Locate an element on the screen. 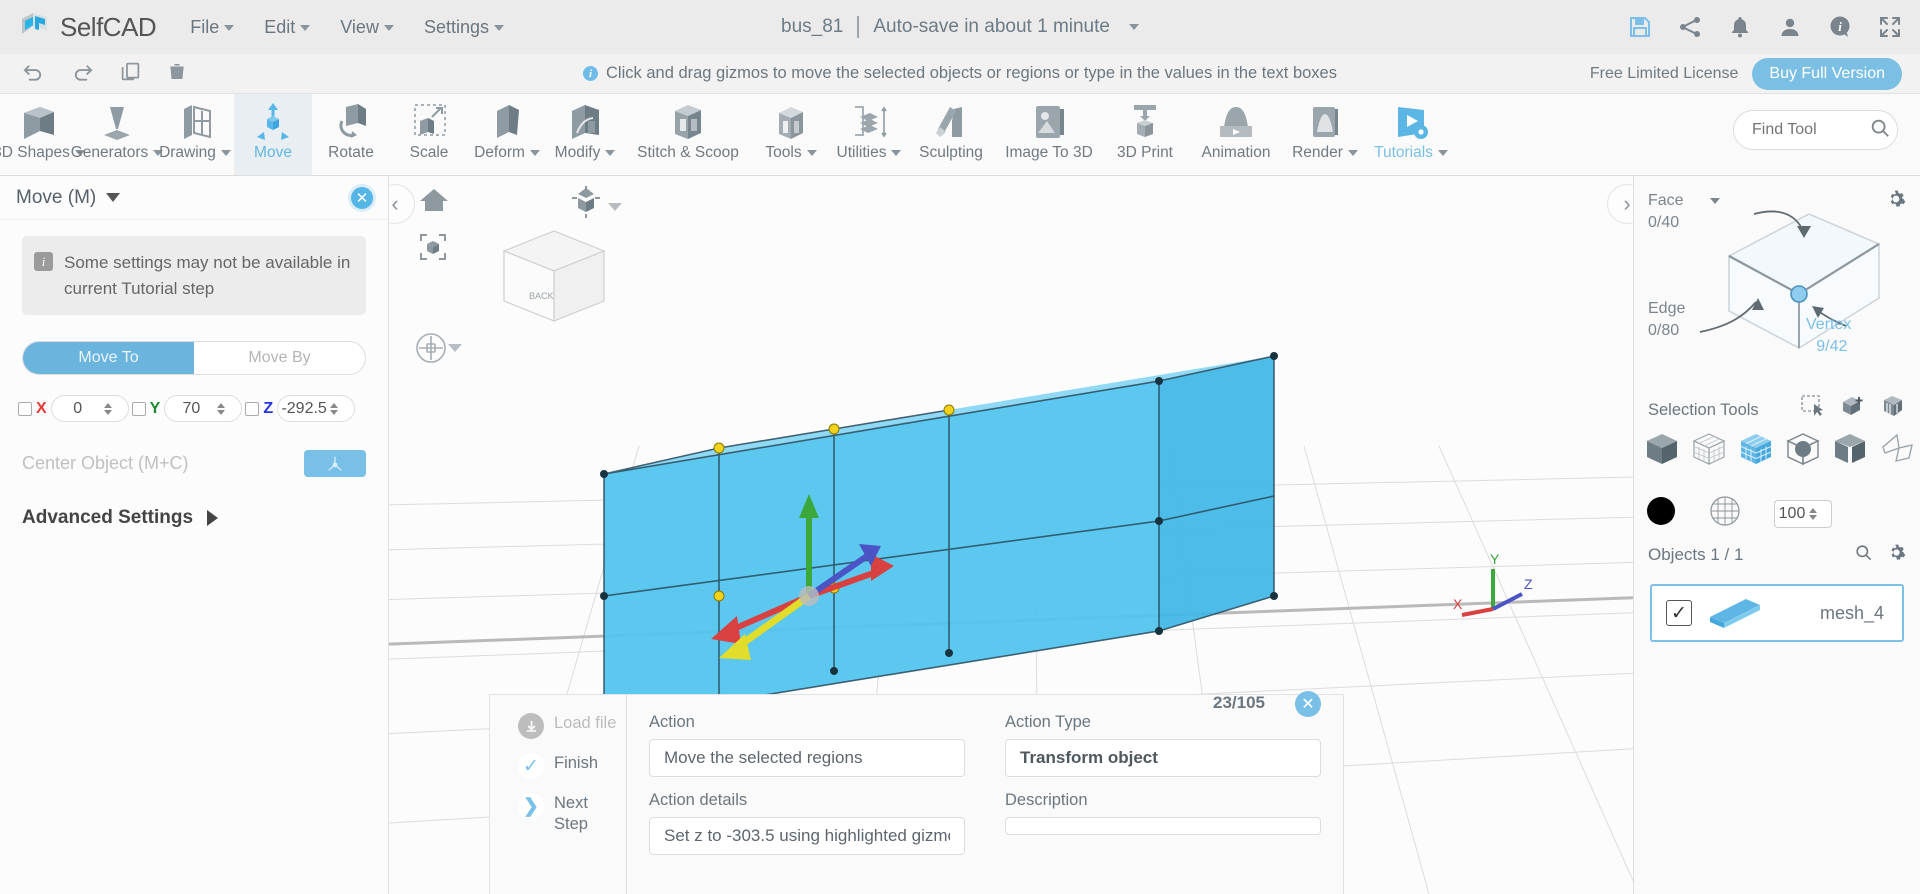 The height and width of the screenshot is (894, 1920). axis-x-stepper is located at coordinates (89, 408).